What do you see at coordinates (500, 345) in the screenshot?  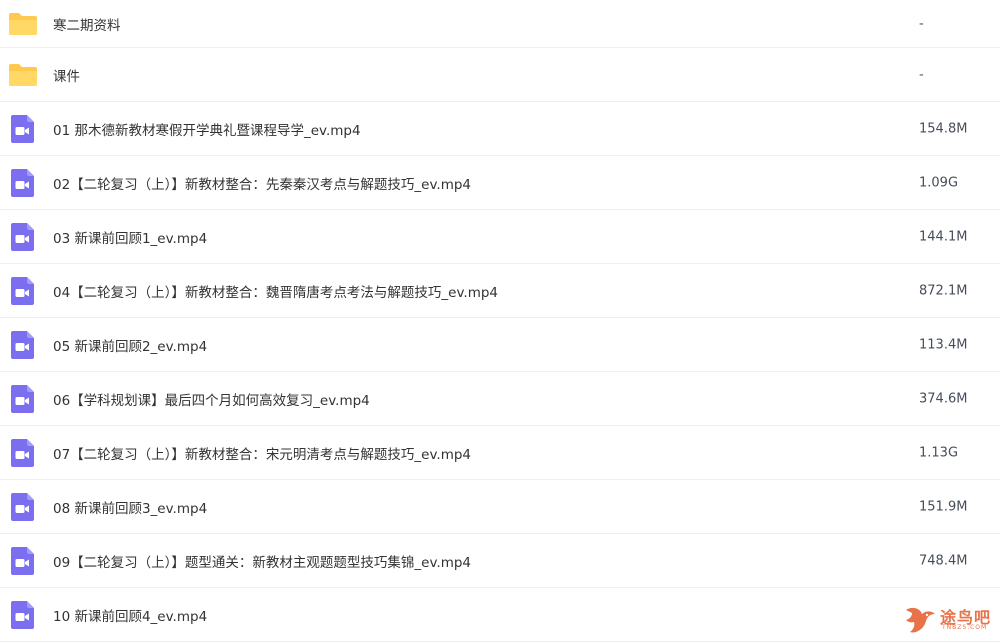 I see `list-item: 05 新课前回顾2_ev.mp4 113.4M` at bounding box center [500, 345].